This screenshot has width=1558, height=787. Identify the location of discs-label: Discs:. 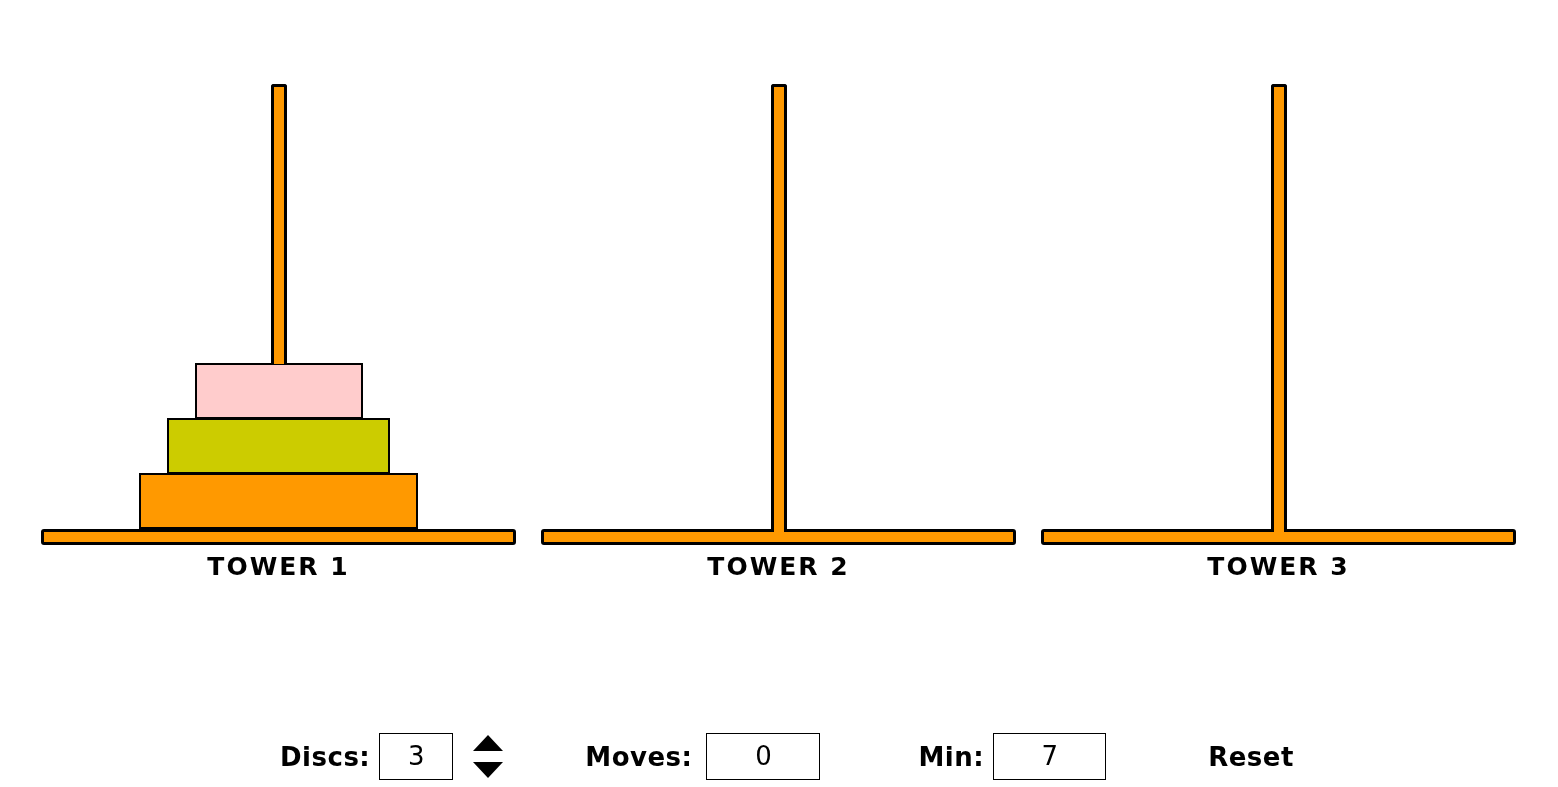
(325, 756).